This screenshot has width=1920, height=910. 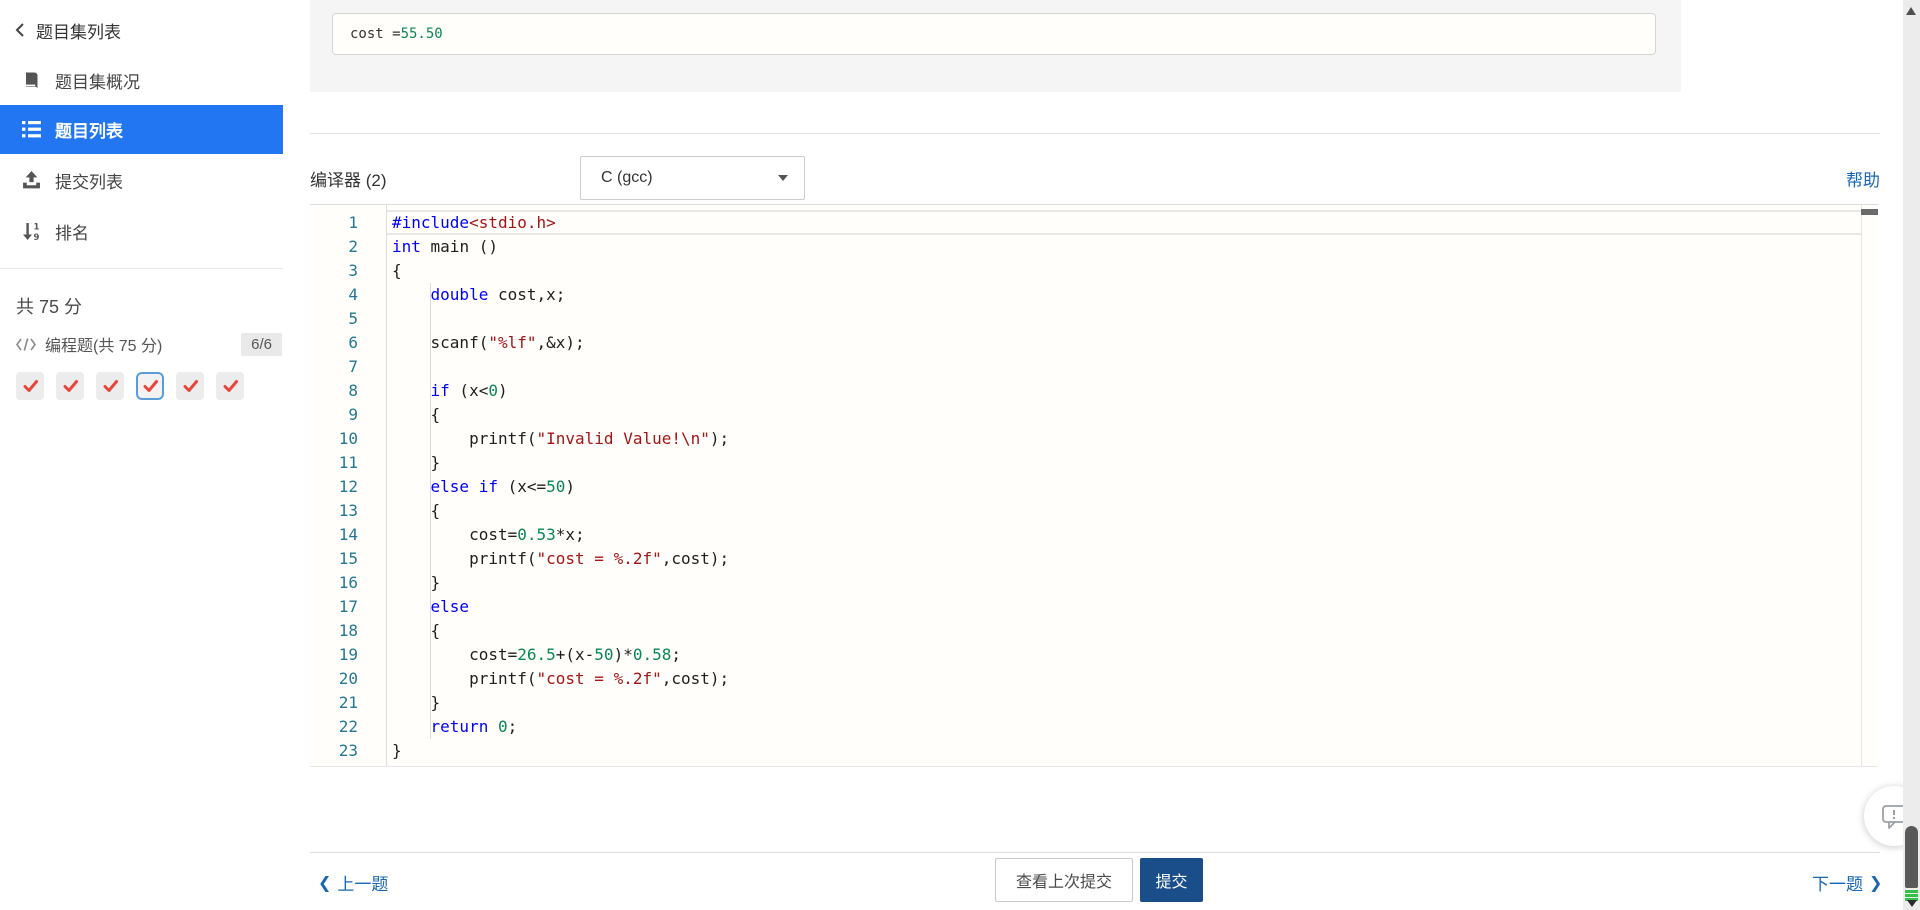 What do you see at coordinates (474, 726) in the screenshot?
I see `code-line: return 0;` at bounding box center [474, 726].